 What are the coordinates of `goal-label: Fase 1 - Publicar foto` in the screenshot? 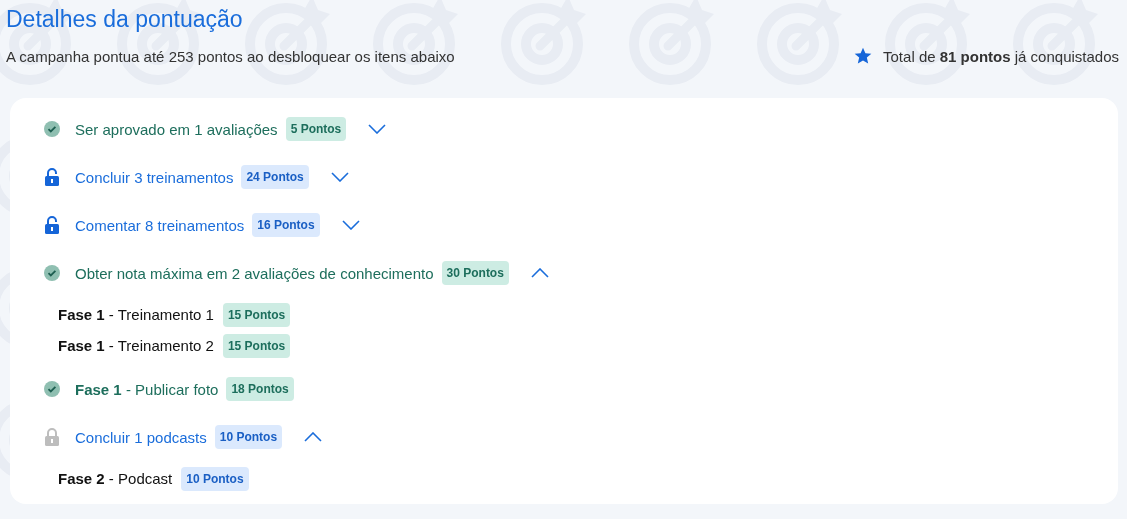 It's located at (147, 389).